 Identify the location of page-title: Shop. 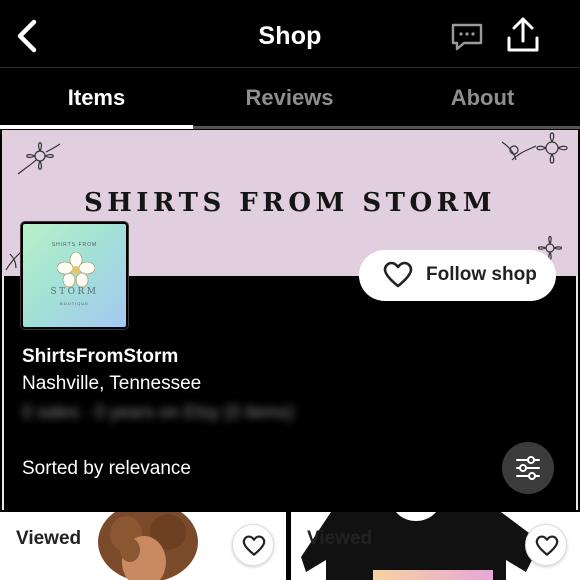
(290, 36).